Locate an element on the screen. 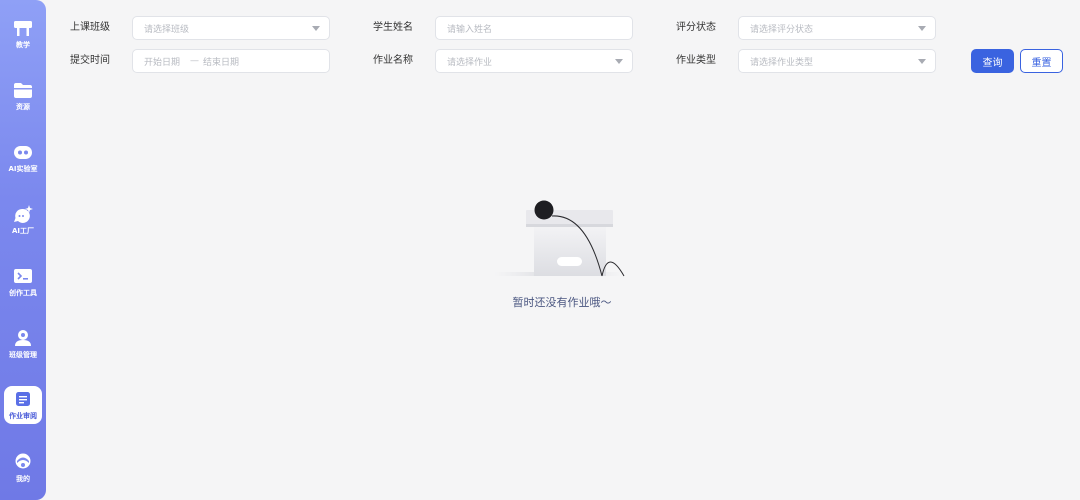 The width and height of the screenshot is (1080, 500). submit-time-label: 提交时间 is located at coordinates (90, 60).